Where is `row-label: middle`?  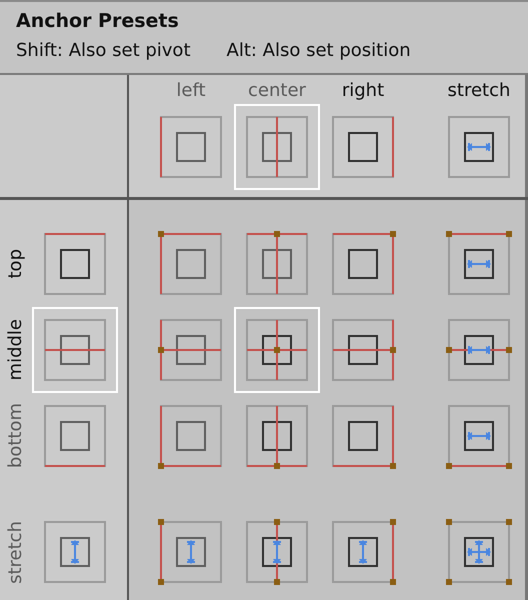 row-label: middle is located at coordinates (15, 350).